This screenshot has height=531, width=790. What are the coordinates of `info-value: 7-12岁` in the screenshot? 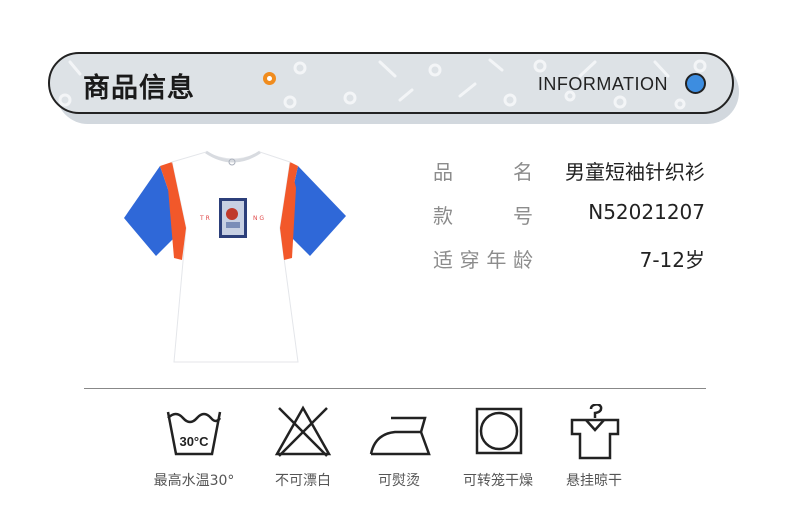 It's located at (672, 260).